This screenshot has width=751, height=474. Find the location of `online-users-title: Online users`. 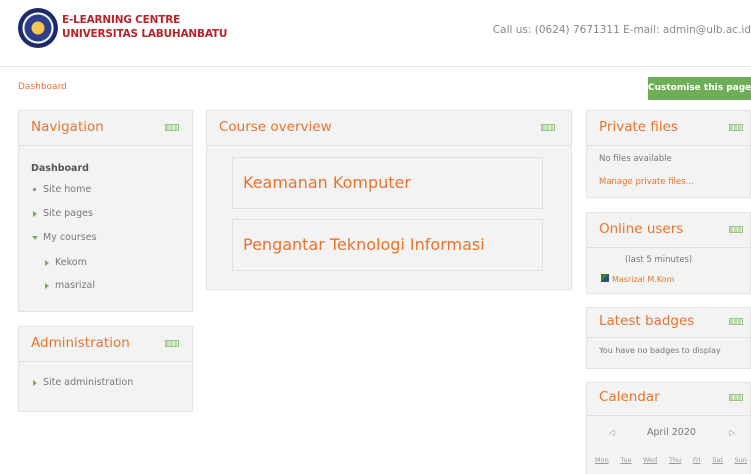

online-users-title: Online users is located at coordinates (641, 229).